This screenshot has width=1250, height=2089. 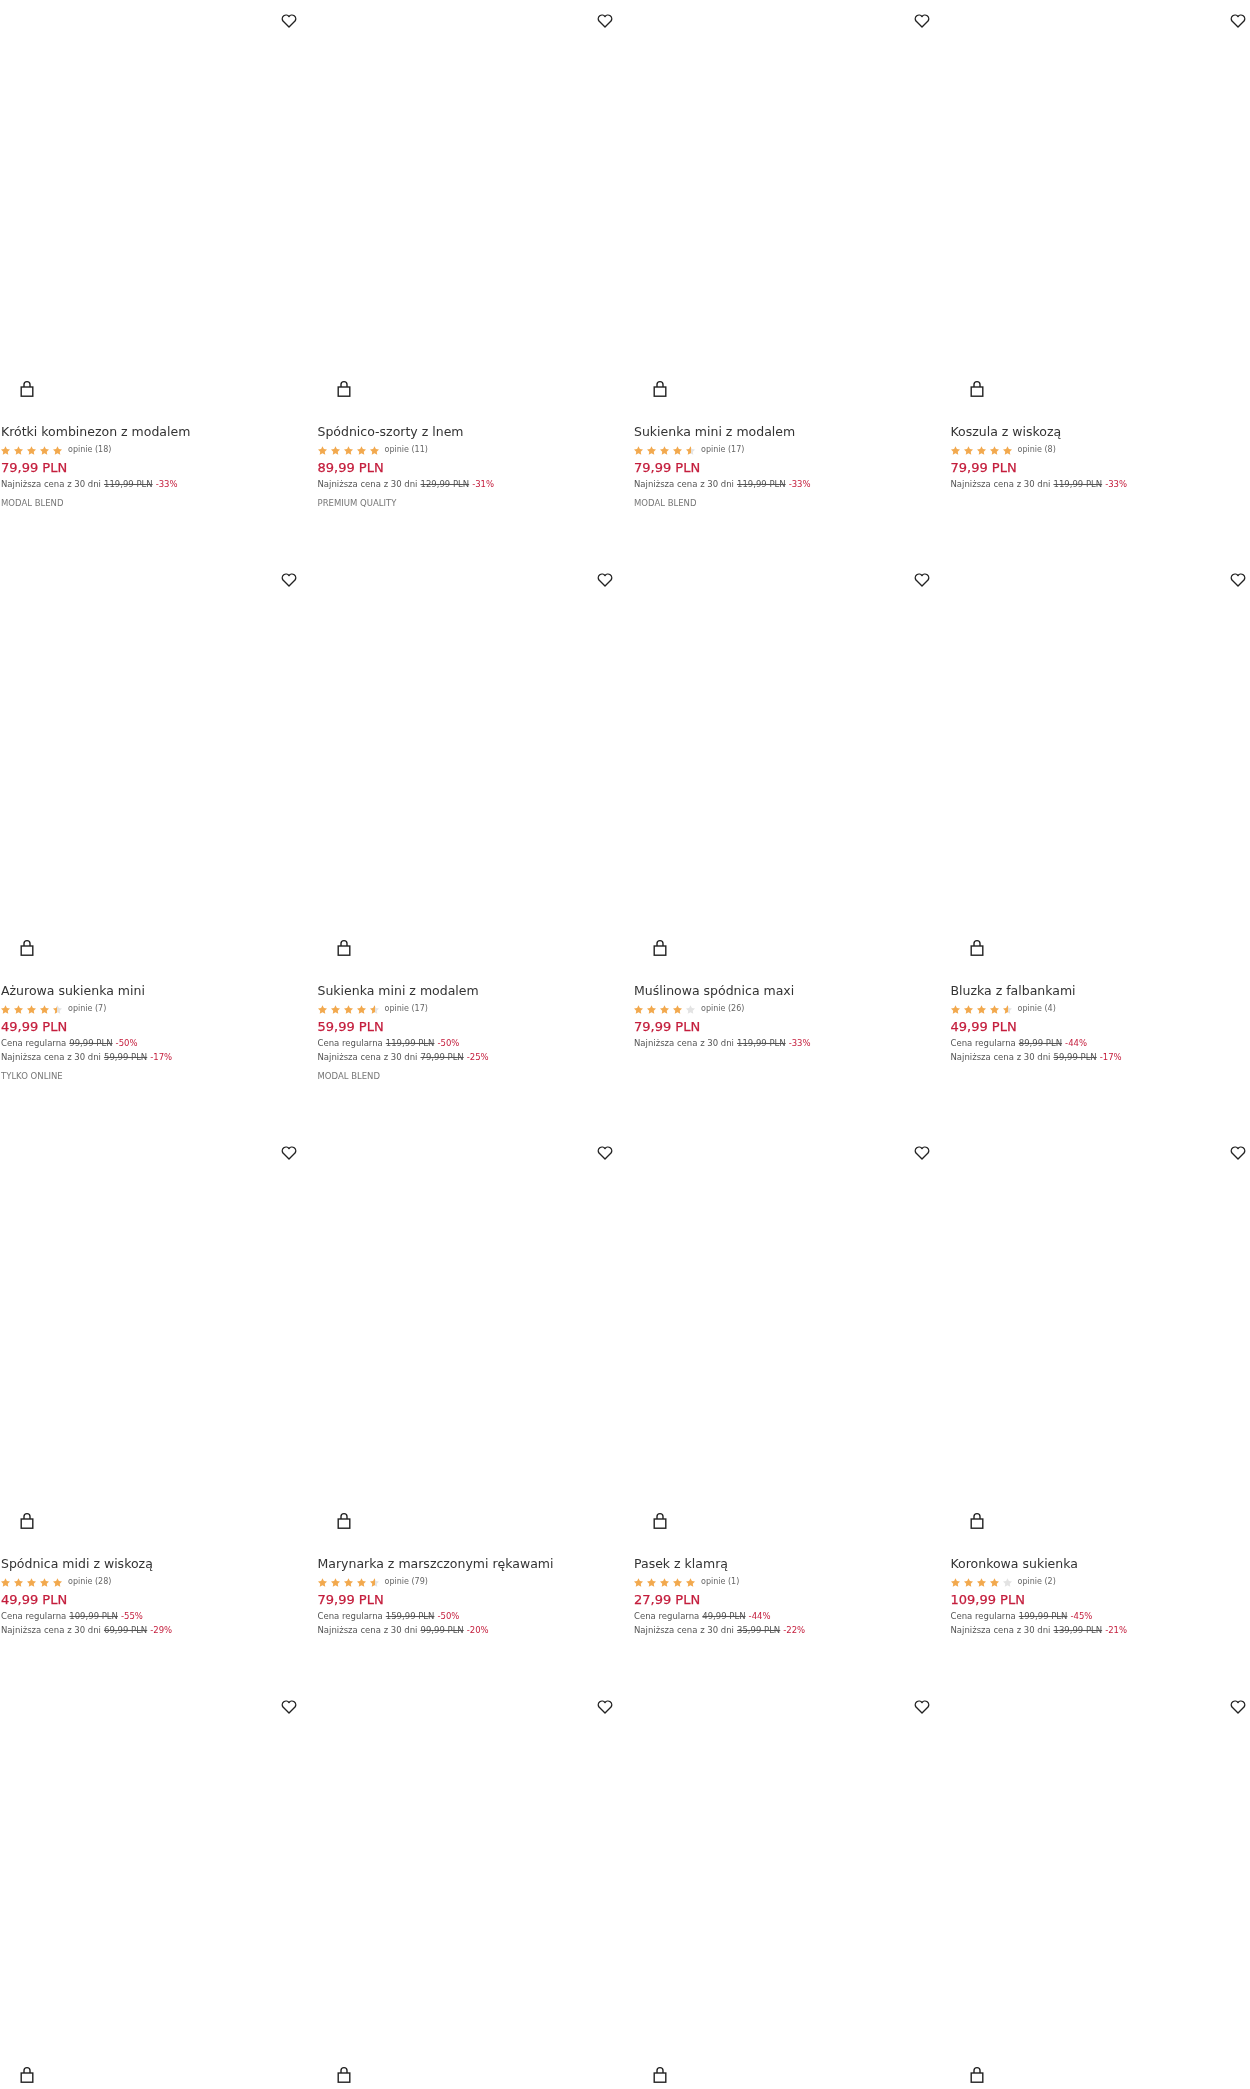 What do you see at coordinates (1036, 1582) in the screenshot?
I see `review-count: opinie (2)` at bounding box center [1036, 1582].